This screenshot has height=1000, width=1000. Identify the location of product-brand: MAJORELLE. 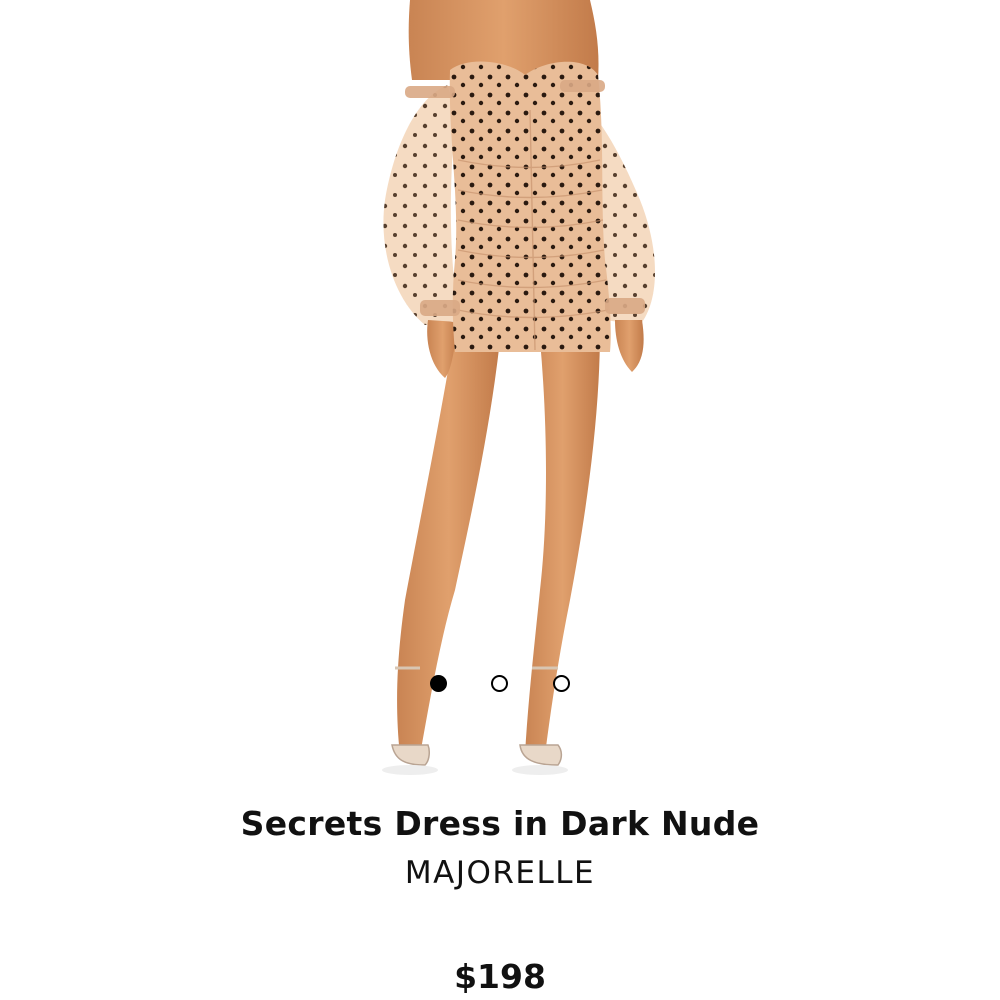
(500, 873).